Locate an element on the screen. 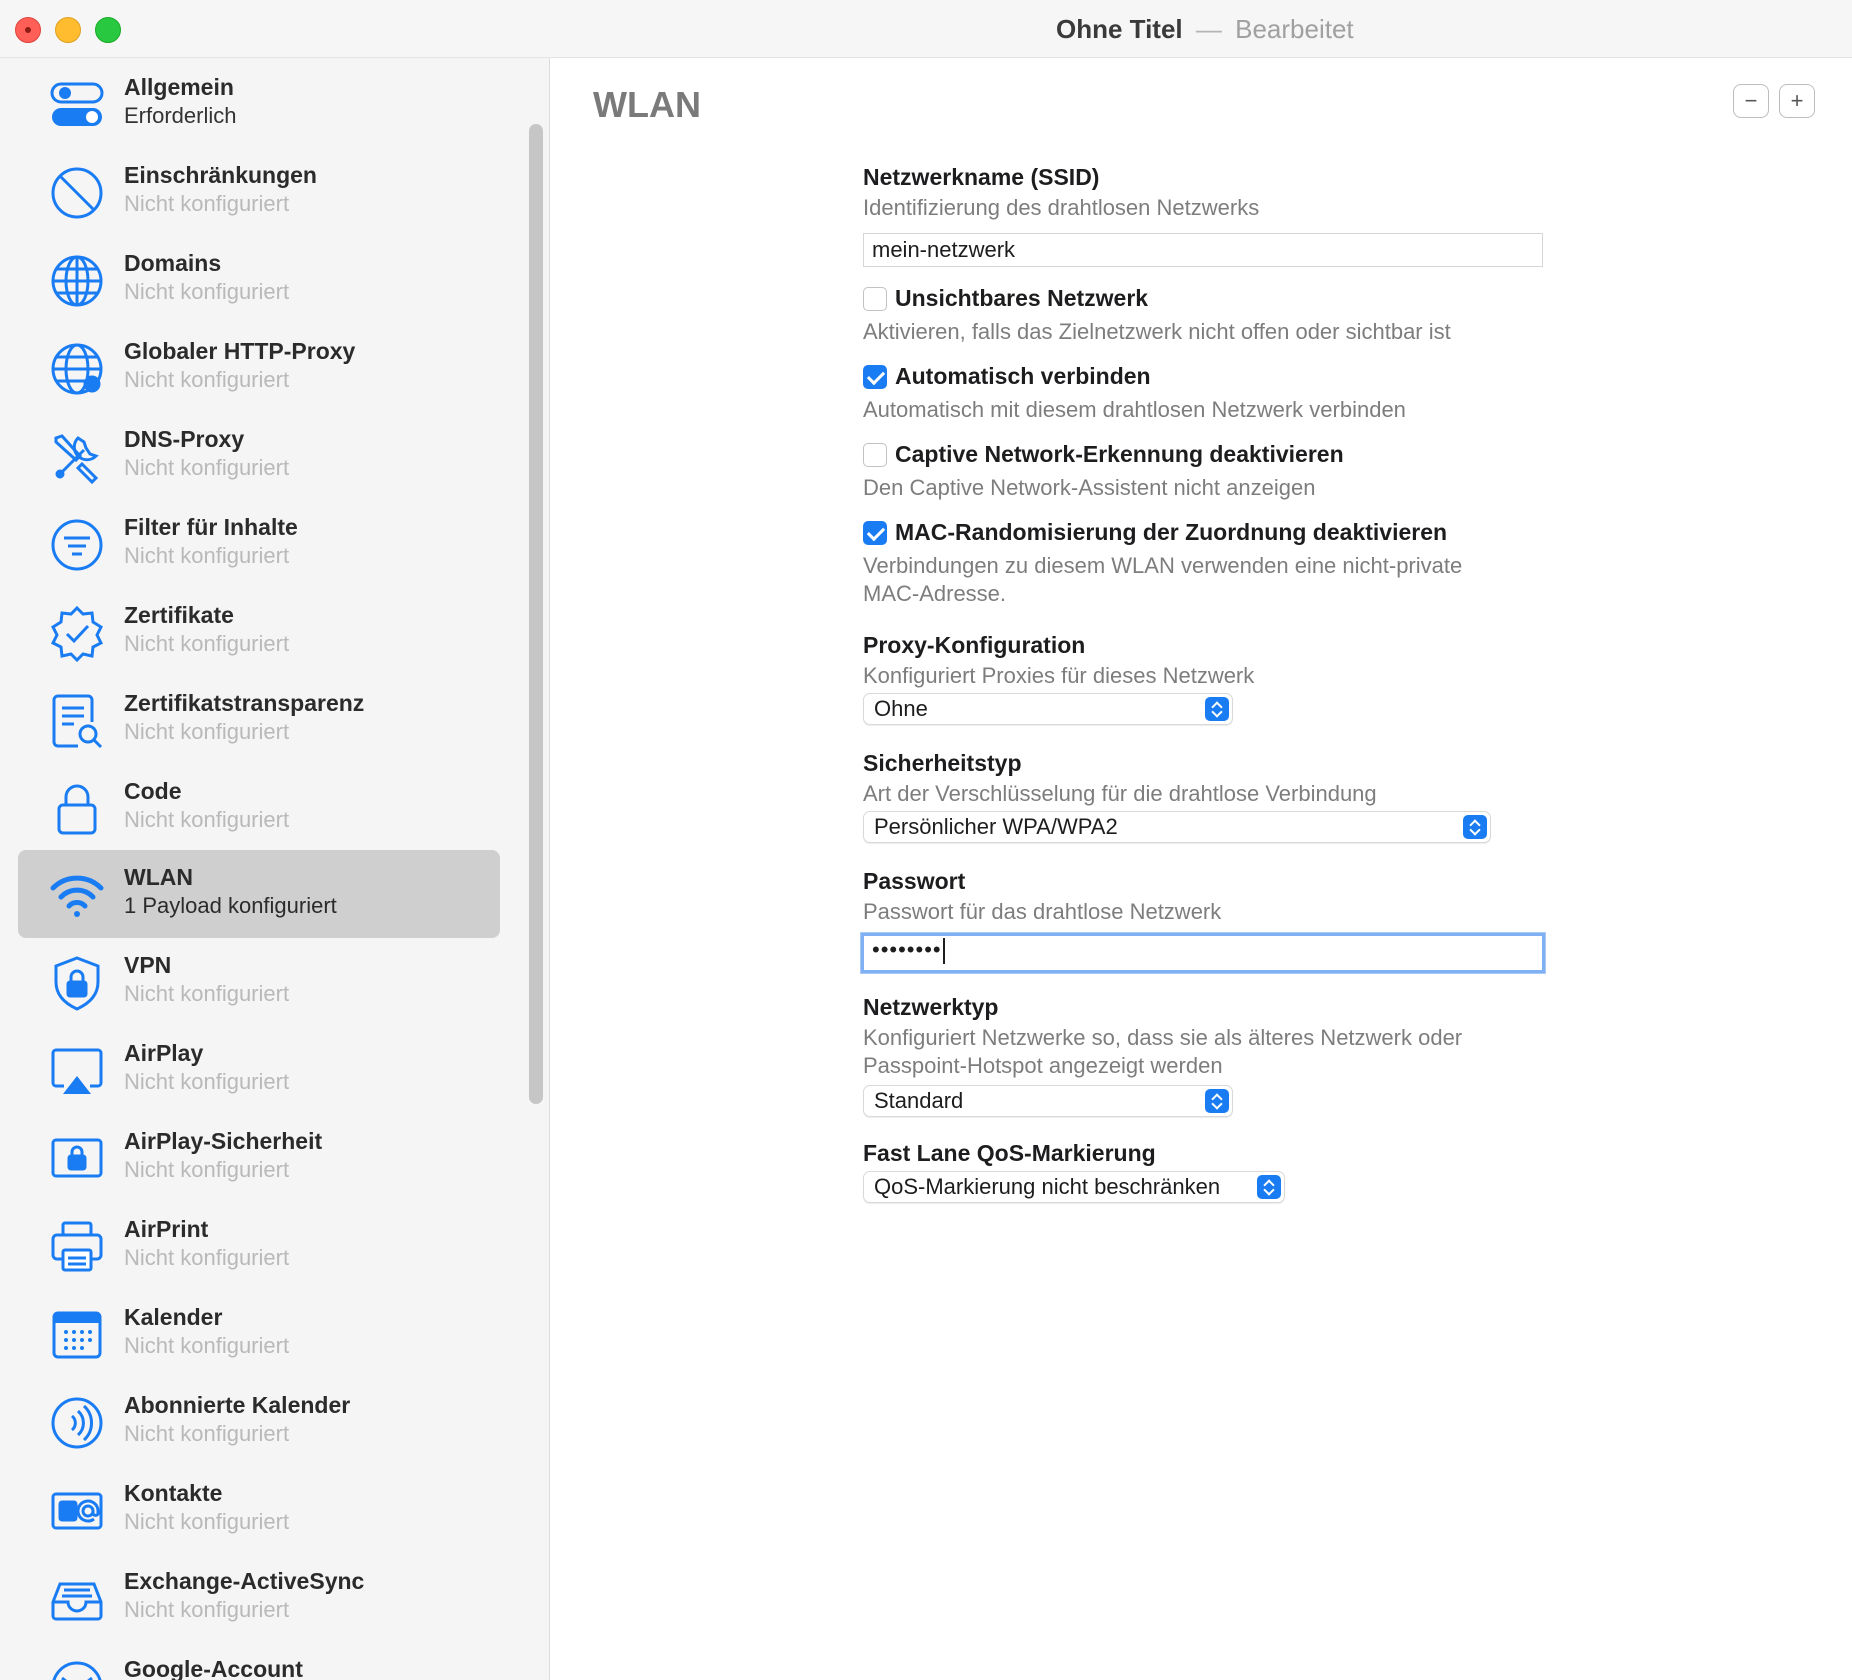 Image resolution: width=1852 pixels, height=1680 pixels. add-payload-button: + is located at coordinates (1797, 101).